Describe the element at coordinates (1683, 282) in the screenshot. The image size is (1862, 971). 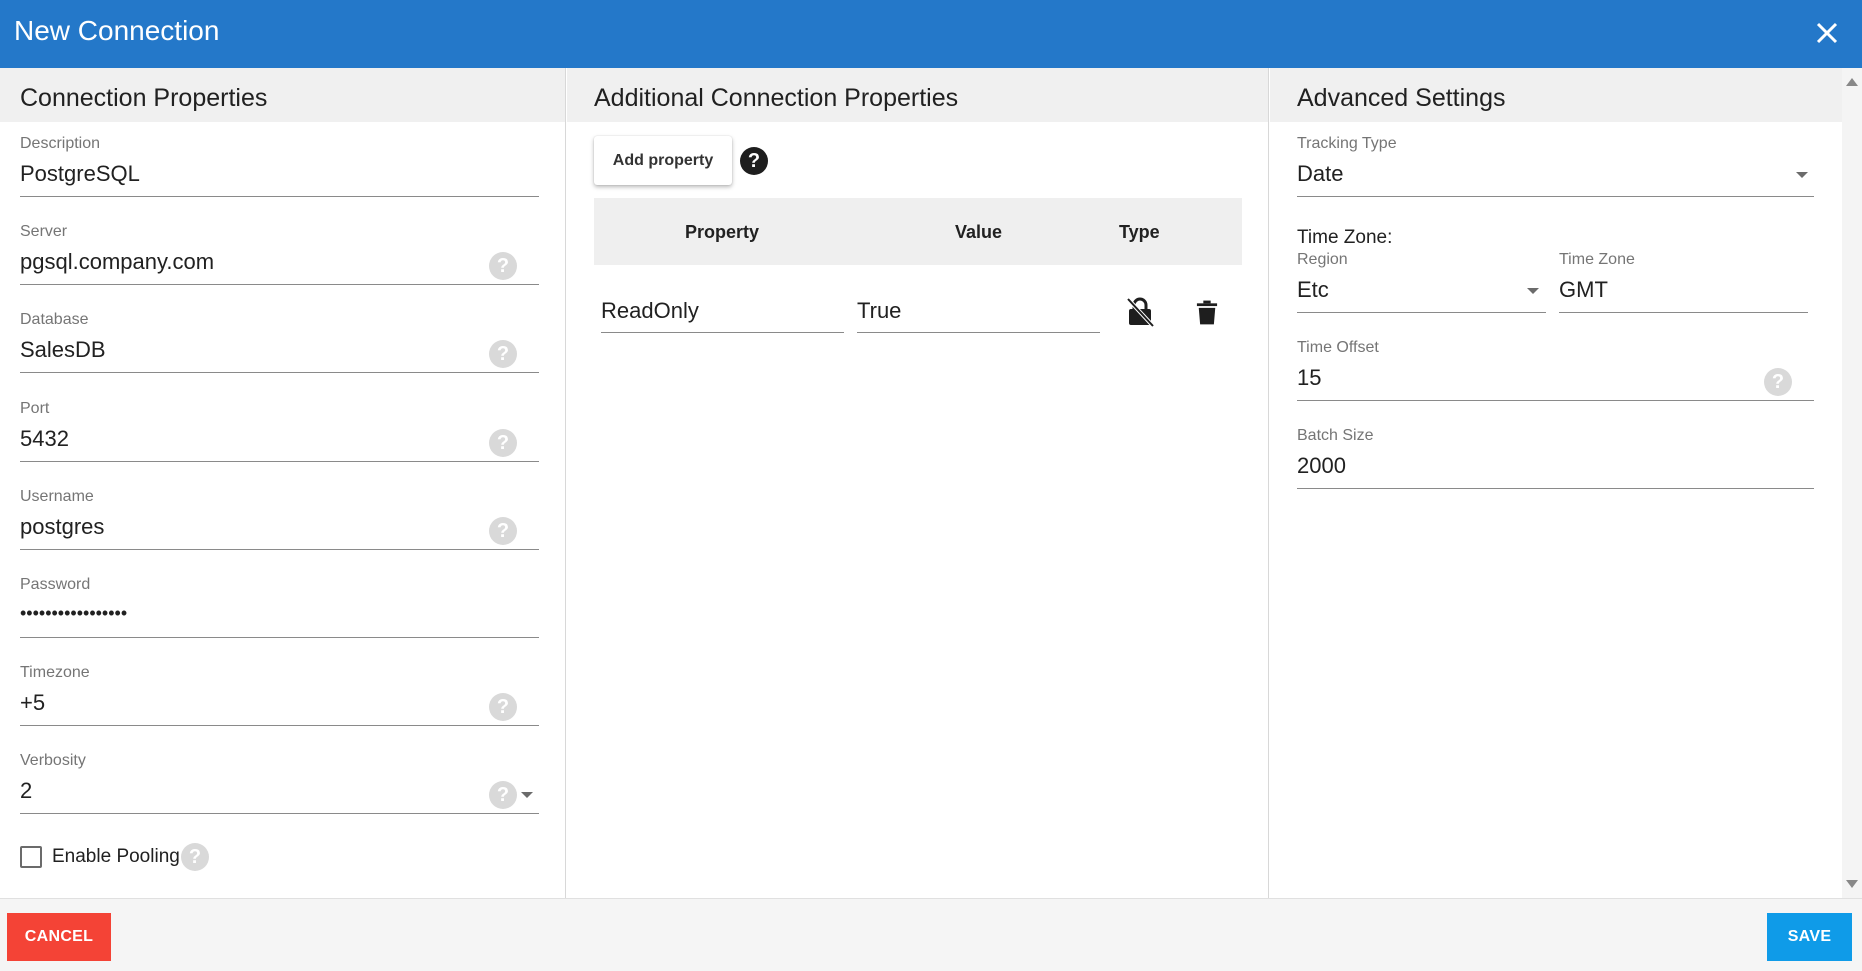
I see `time-zone-field: Time Zone GMT` at that location.